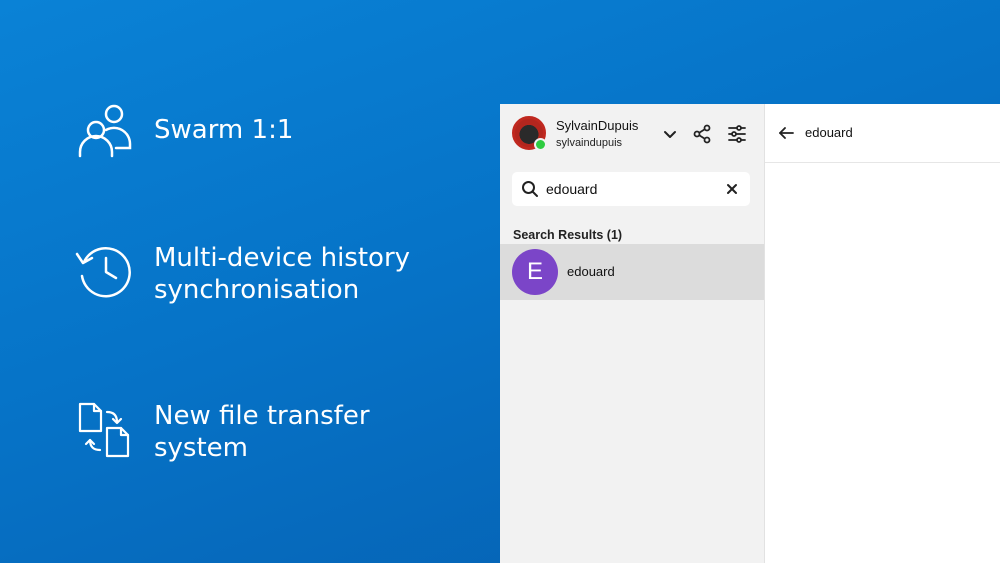 The height and width of the screenshot is (563, 1000). Describe the element at coordinates (282, 274) in the screenshot. I see `feature-history-text: Multi-device history synchronisation` at that location.